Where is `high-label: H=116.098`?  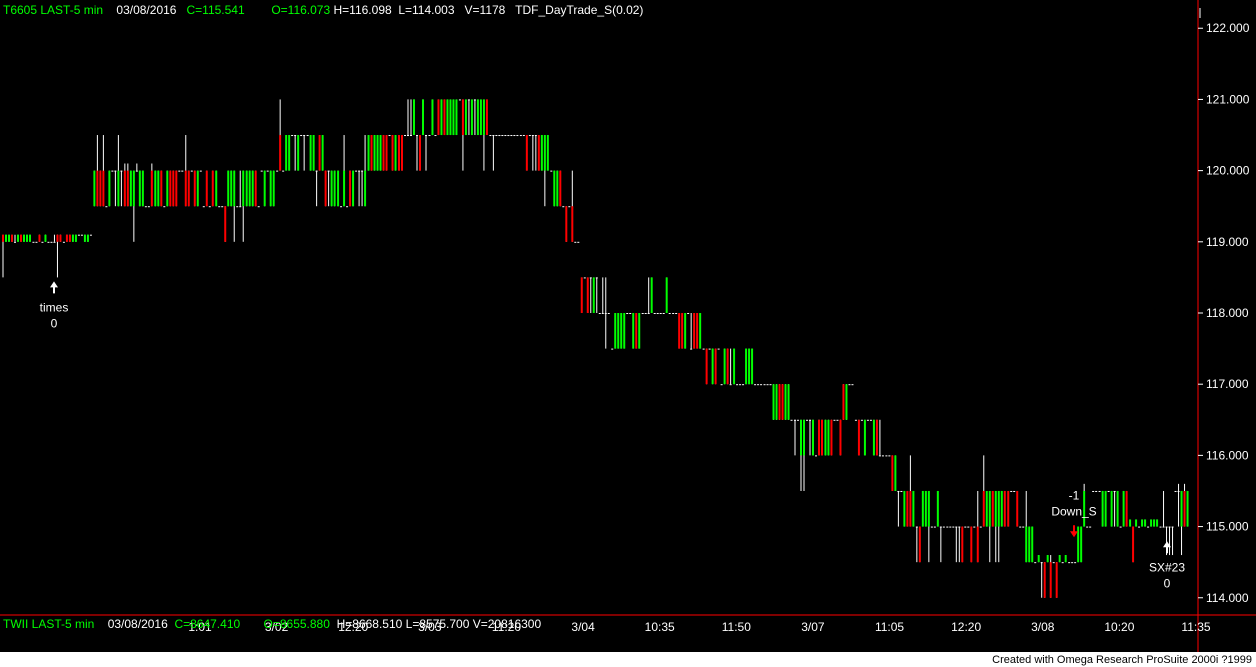
high-label: H=116.098 is located at coordinates (362, 10).